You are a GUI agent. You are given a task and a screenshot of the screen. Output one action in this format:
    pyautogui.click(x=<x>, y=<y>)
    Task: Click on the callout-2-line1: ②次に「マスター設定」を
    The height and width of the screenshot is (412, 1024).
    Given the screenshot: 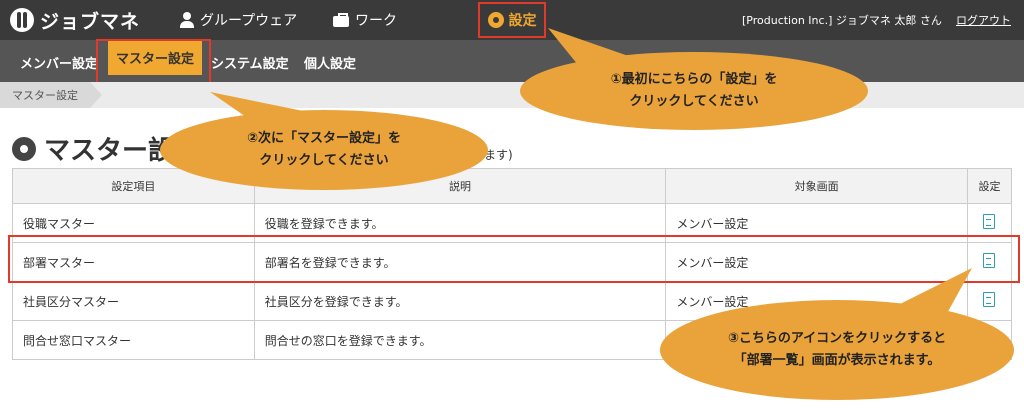 What is the action you would take?
    pyautogui.click(x=323, y=138)
    